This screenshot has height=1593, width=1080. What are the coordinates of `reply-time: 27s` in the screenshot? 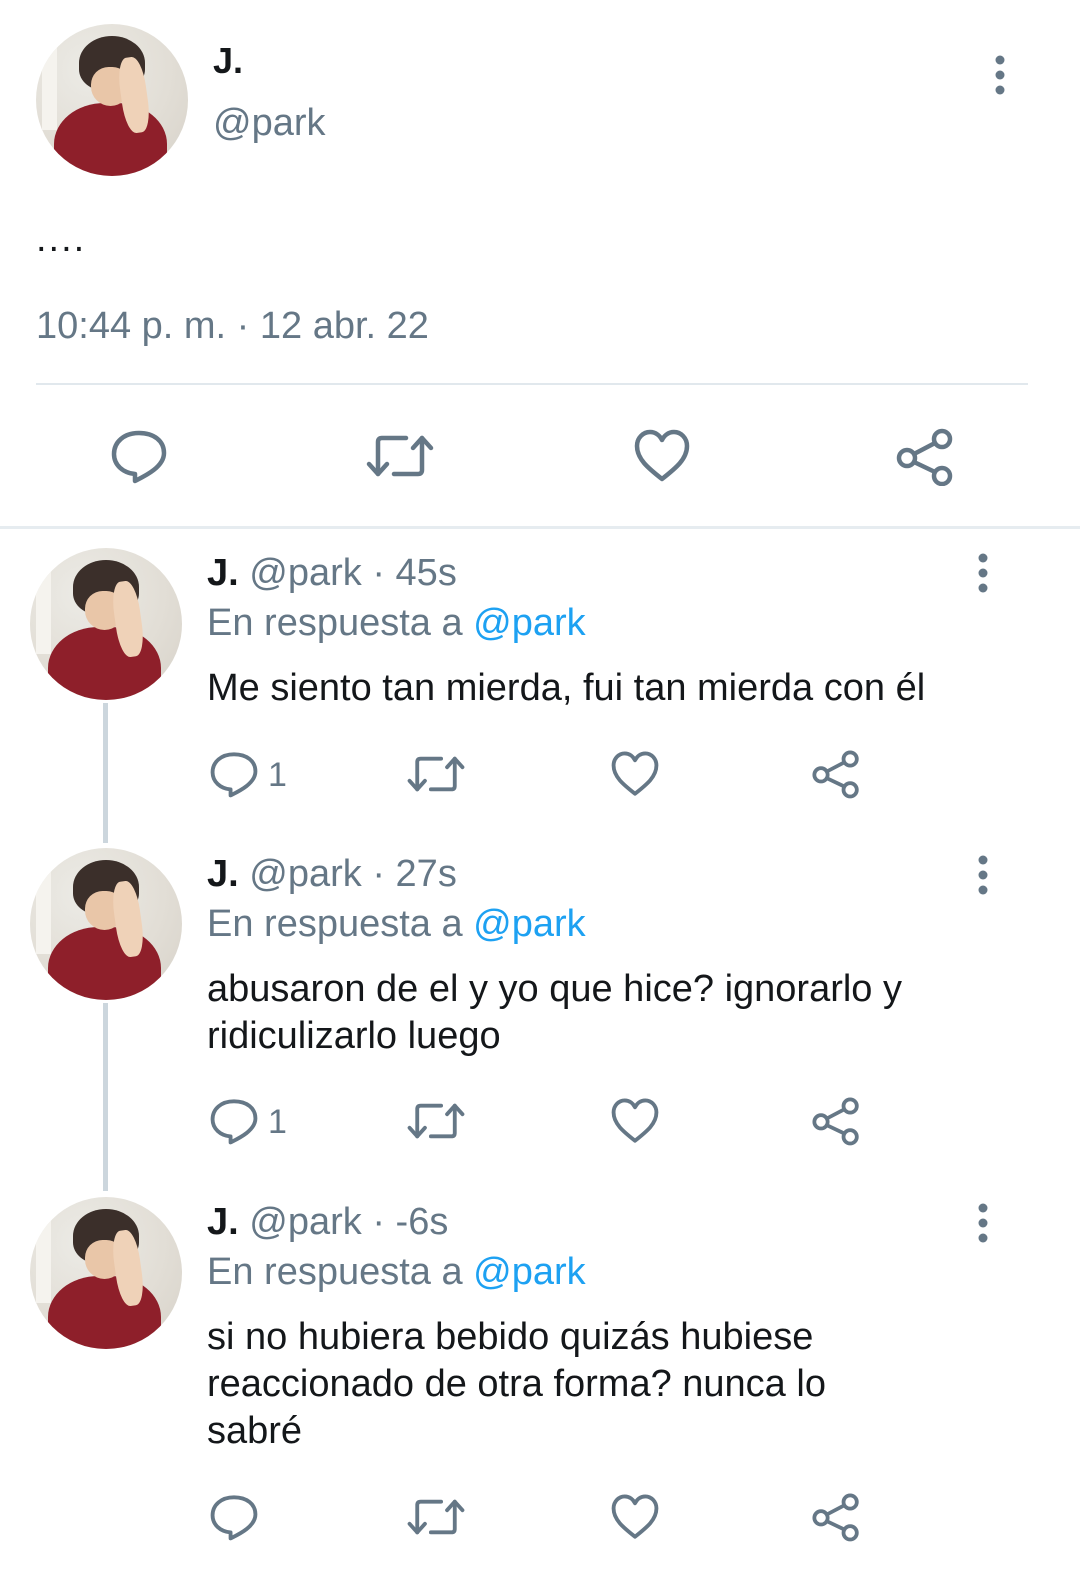 It's located at (426, 874).